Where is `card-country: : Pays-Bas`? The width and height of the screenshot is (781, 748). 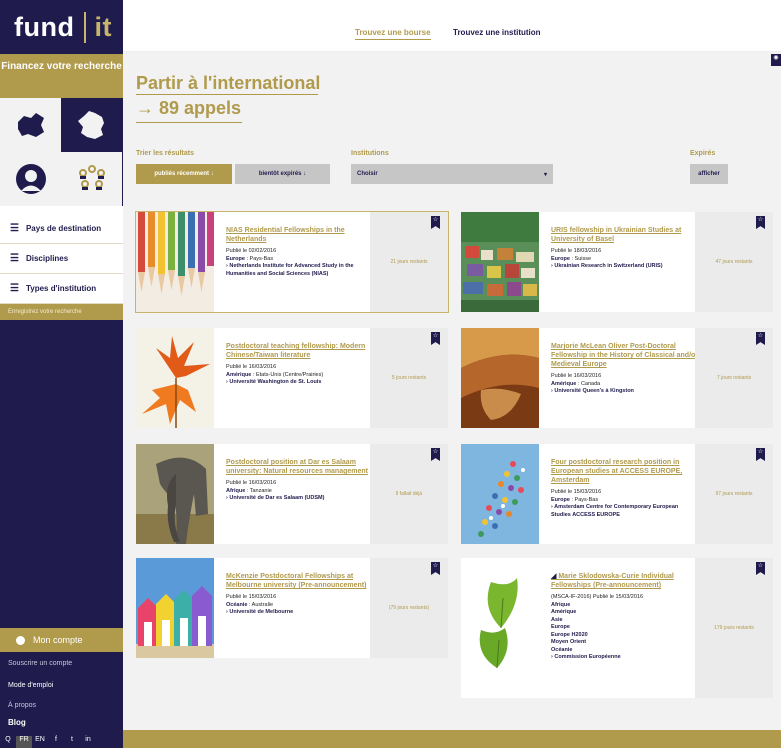
card-country: : Pays-Bas is located at coordinates (259, 258).